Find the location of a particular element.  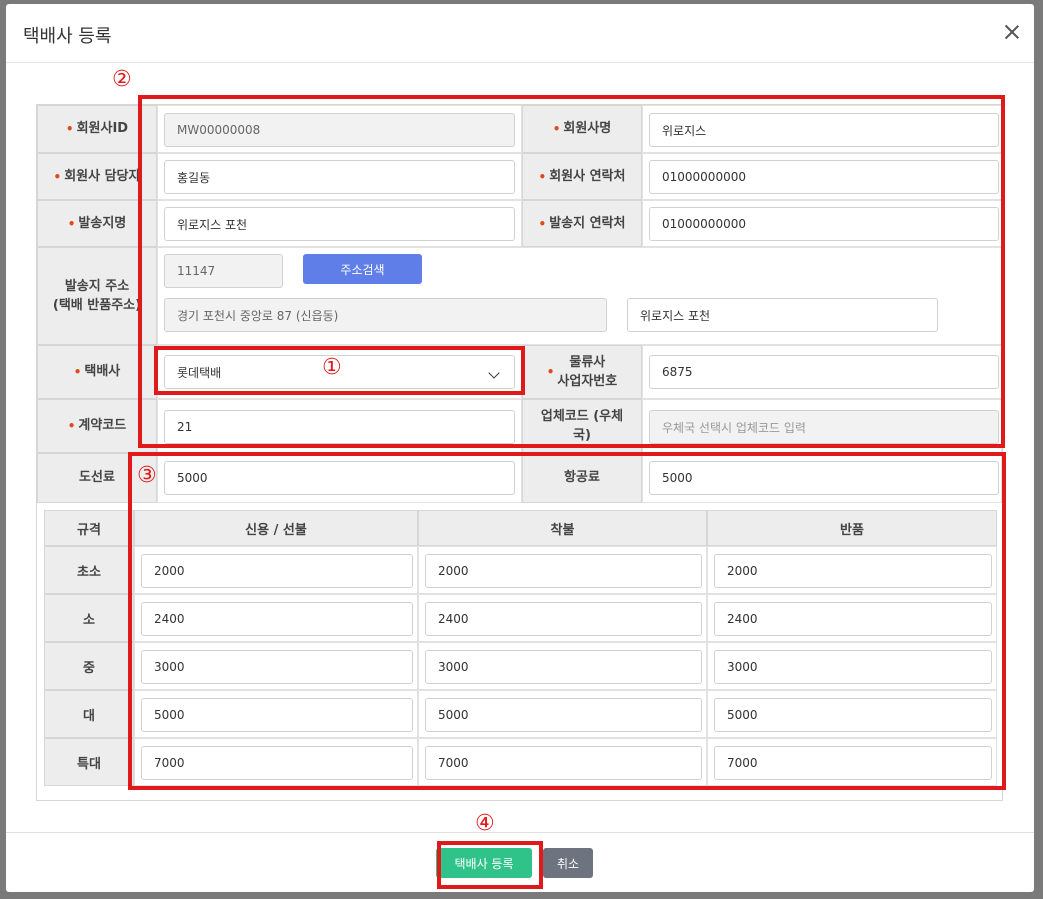

address2-field: 위로지스 포천 is located at coordinates (782, 315).